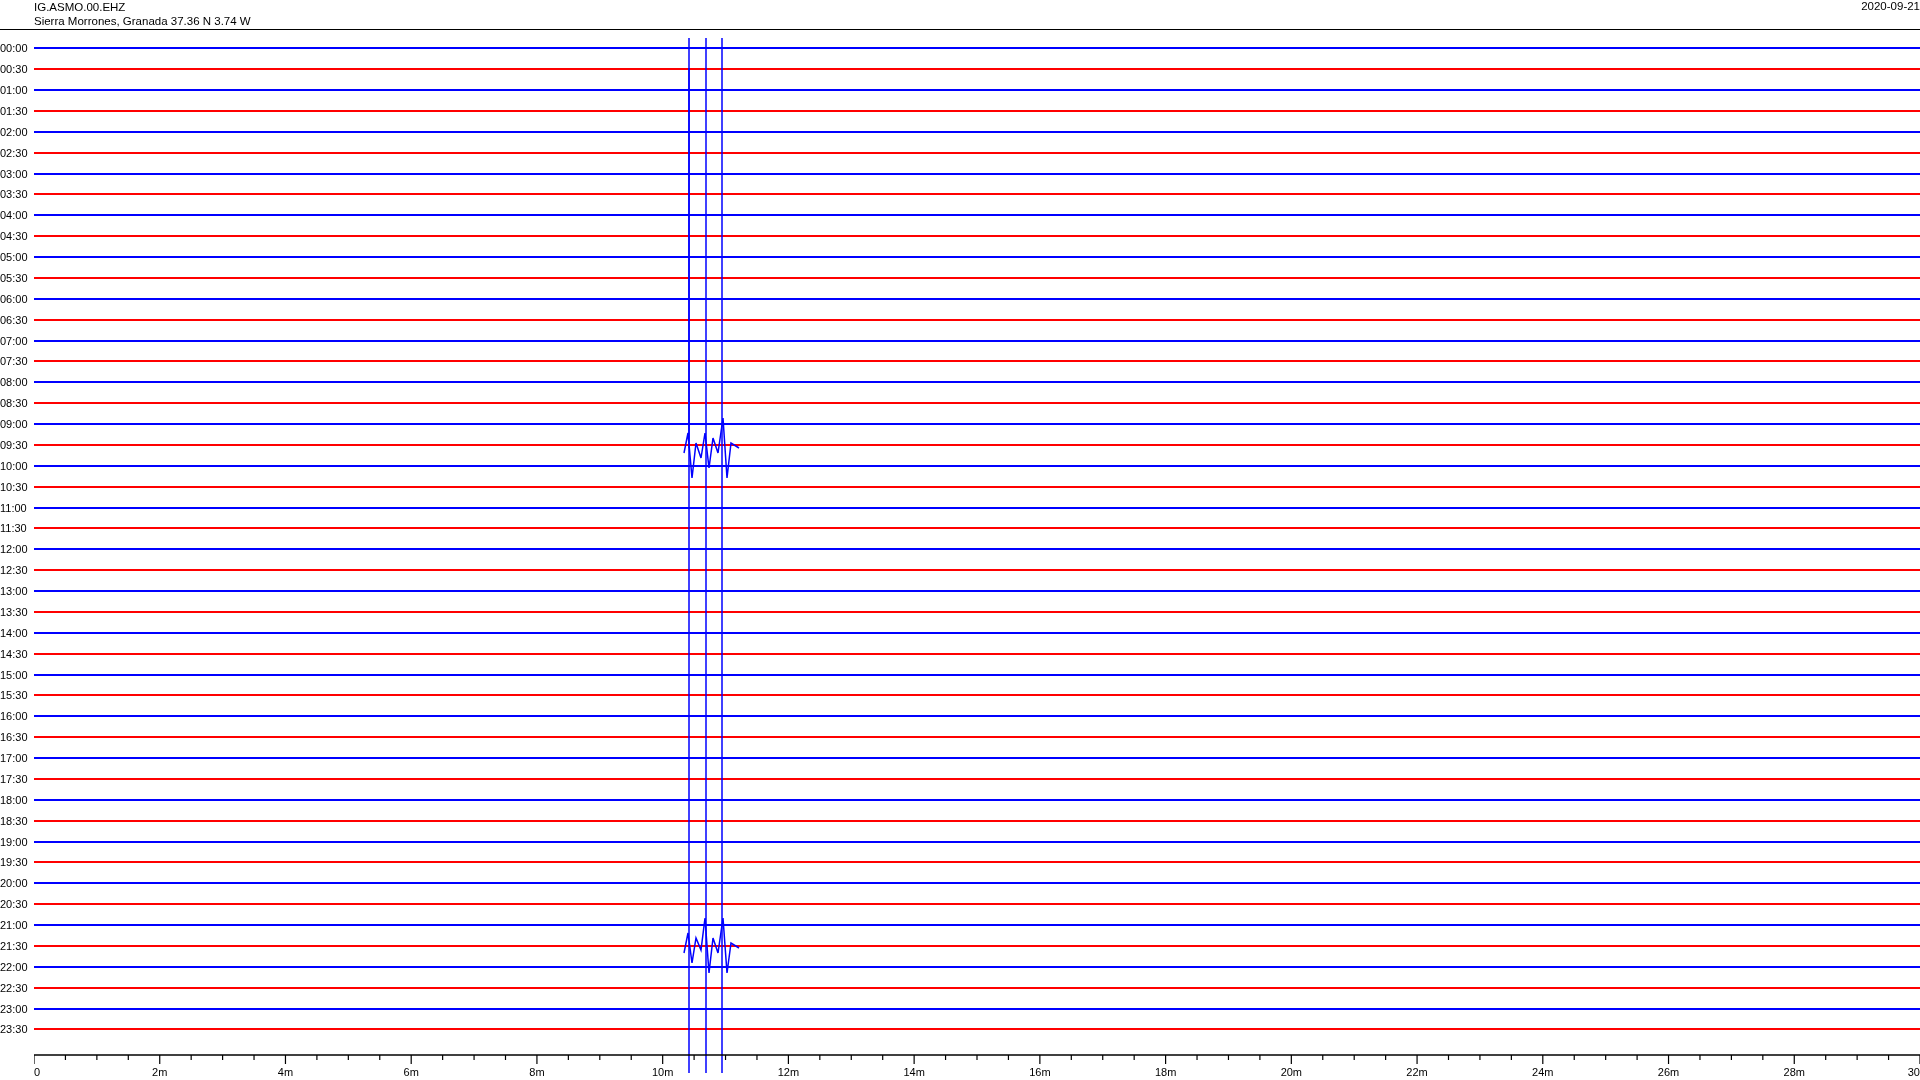 This screenshot has width=1920, height=1080. I want to click on axis-label: 16m, so click(1040, 1072).